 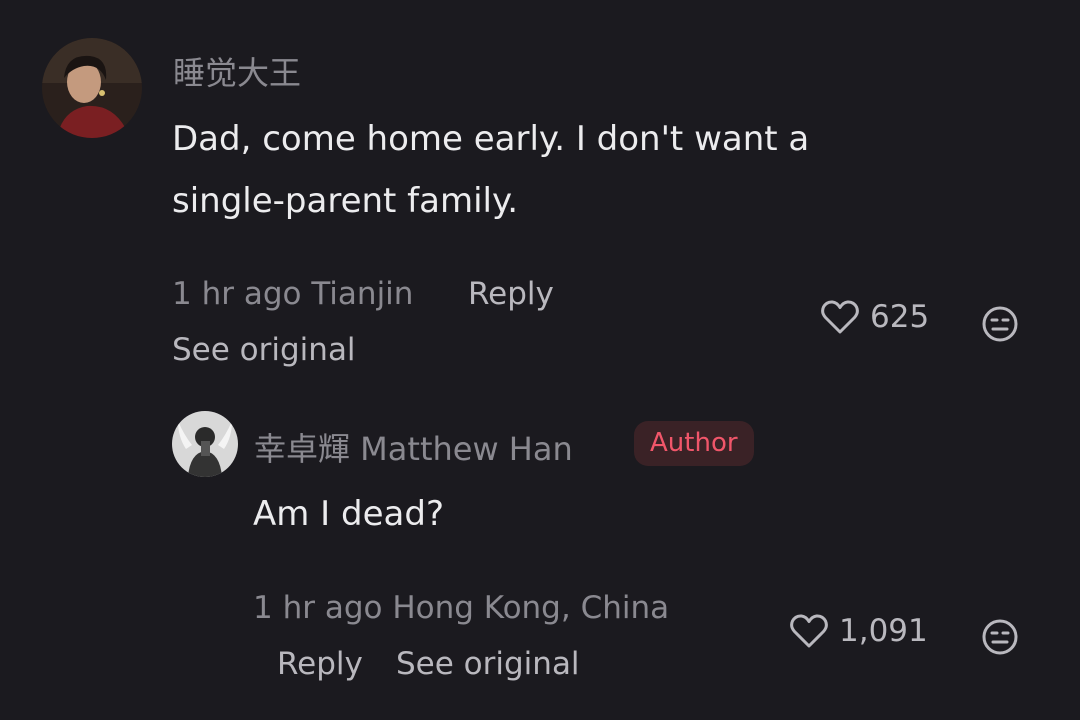 I want to click on like-count: 1,091, so click(x=883, y=631).